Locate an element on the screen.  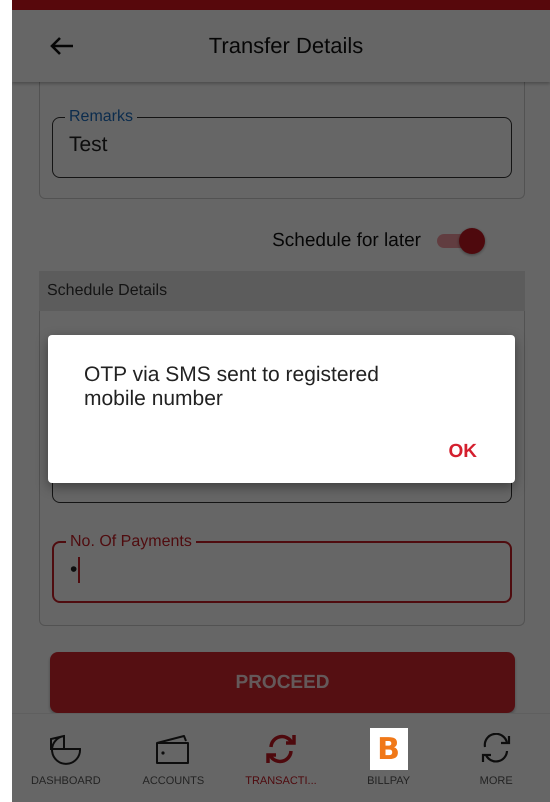
dialog-message: OTP via SMS sent to registered mobile number is located at coordinates (232, 387).